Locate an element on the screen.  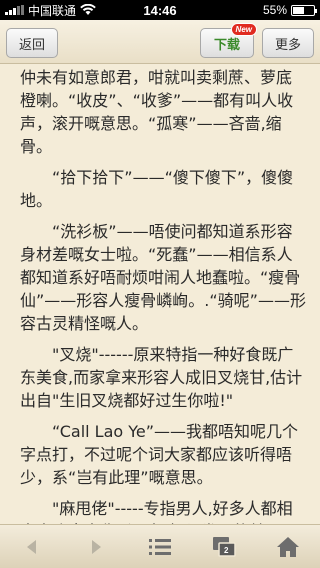
list-icon is located at coordinates (160, 546).